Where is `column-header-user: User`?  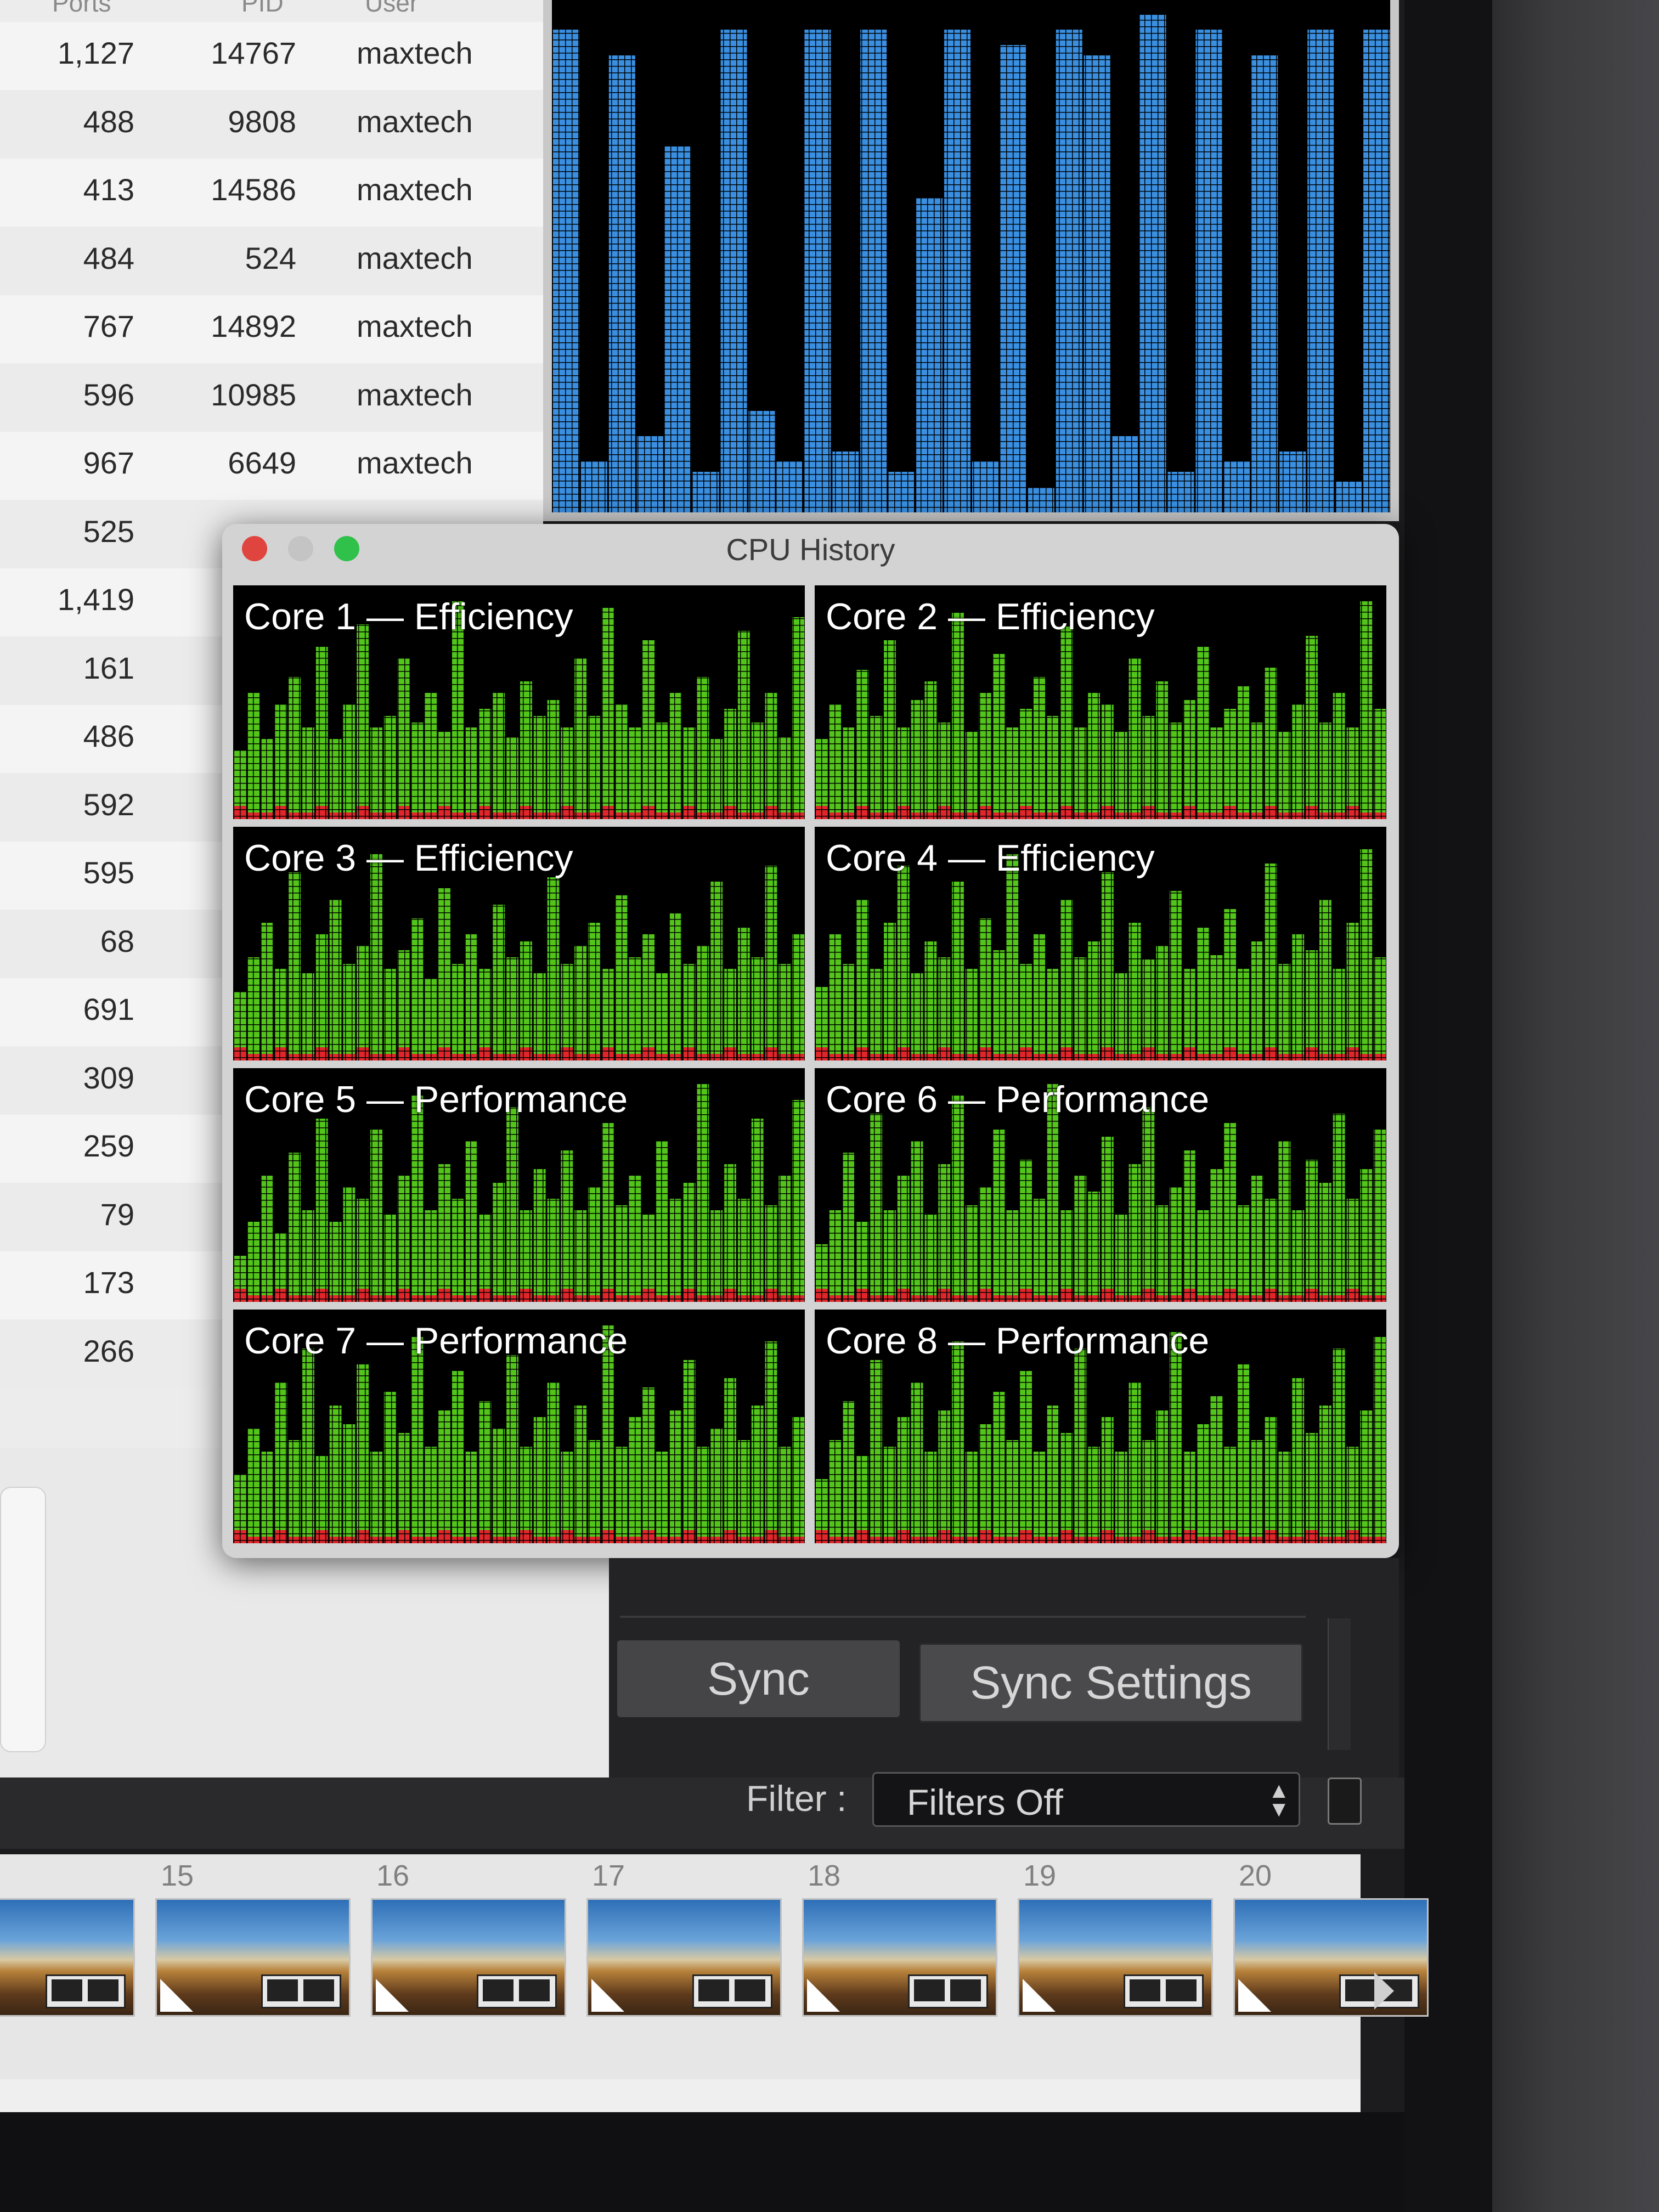
column-header-user: User is located at coordinates (392, 10).